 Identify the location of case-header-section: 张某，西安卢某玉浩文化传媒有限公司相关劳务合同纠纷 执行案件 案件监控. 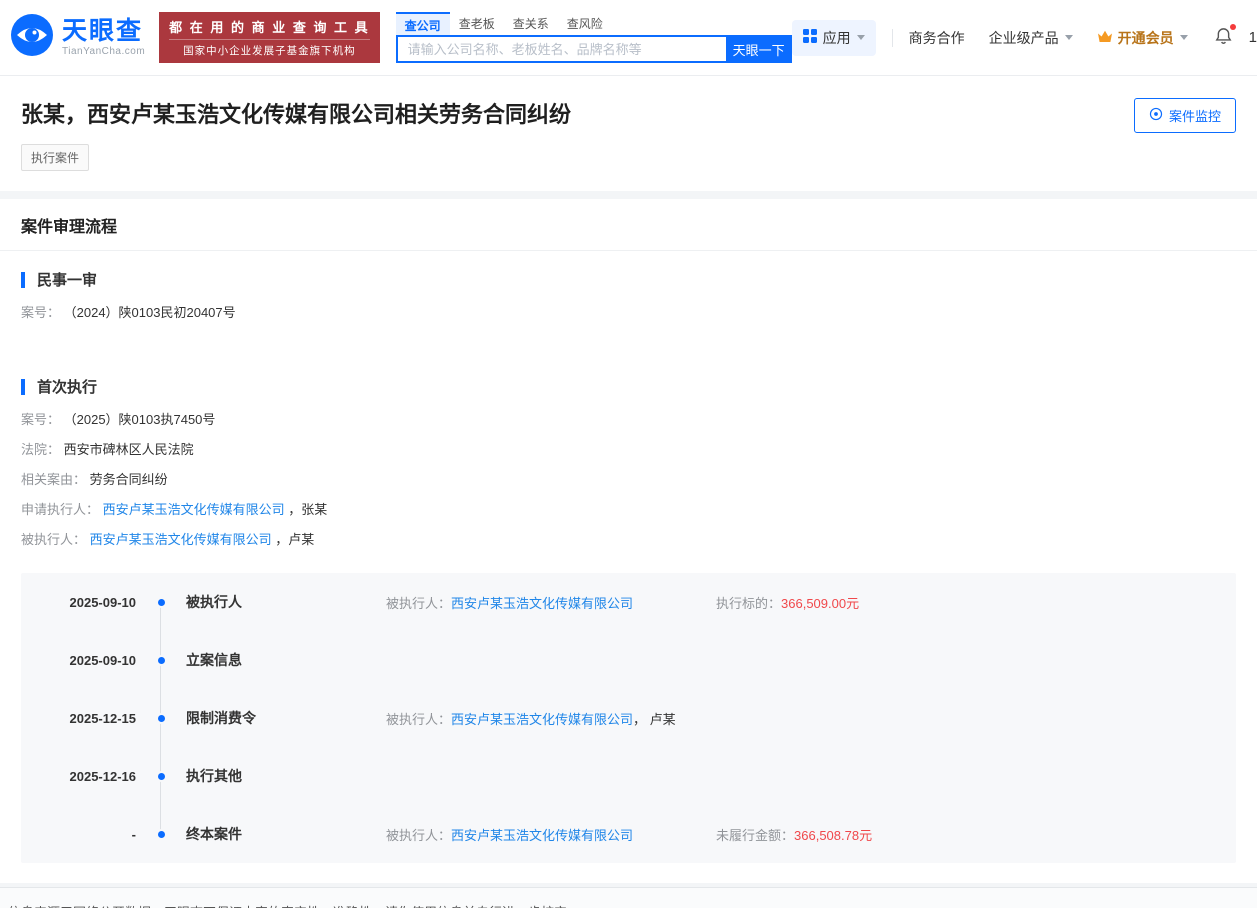
(628, 133).